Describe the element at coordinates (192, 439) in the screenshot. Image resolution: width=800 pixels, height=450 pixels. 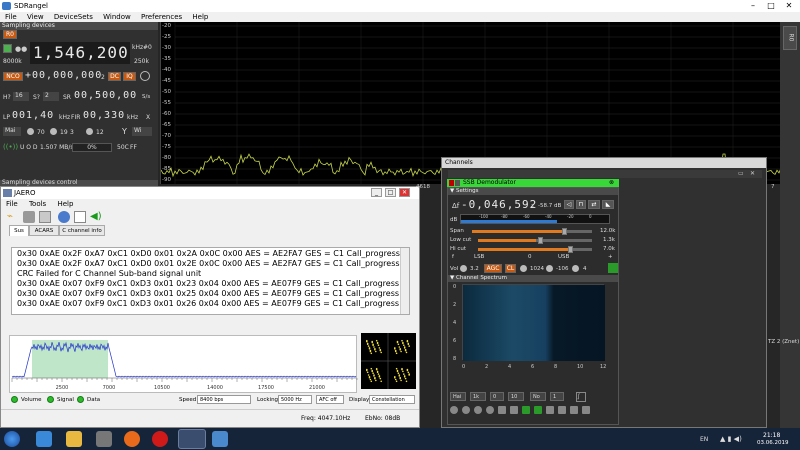
I see `jaero-taskbar-icon` at that location.